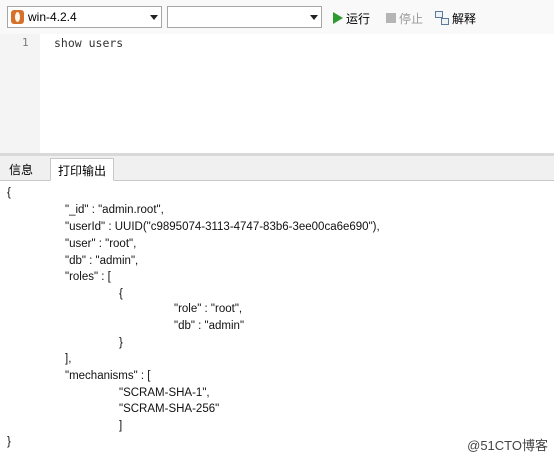 The width and height of the screenshot is (554, 460). I want to click on output-line: "db" : "admin",, so click(102, 261).